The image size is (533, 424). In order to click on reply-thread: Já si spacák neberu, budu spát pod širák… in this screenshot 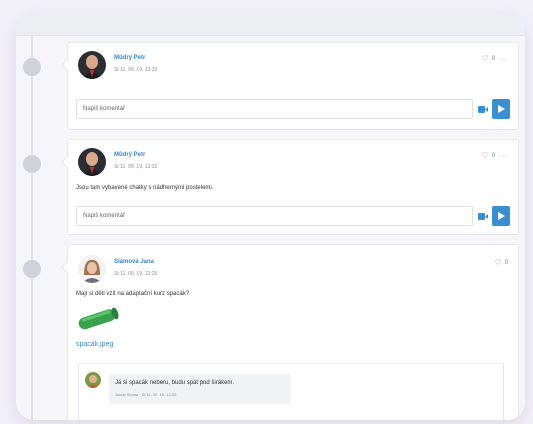, I will do `click(291, 391)`.